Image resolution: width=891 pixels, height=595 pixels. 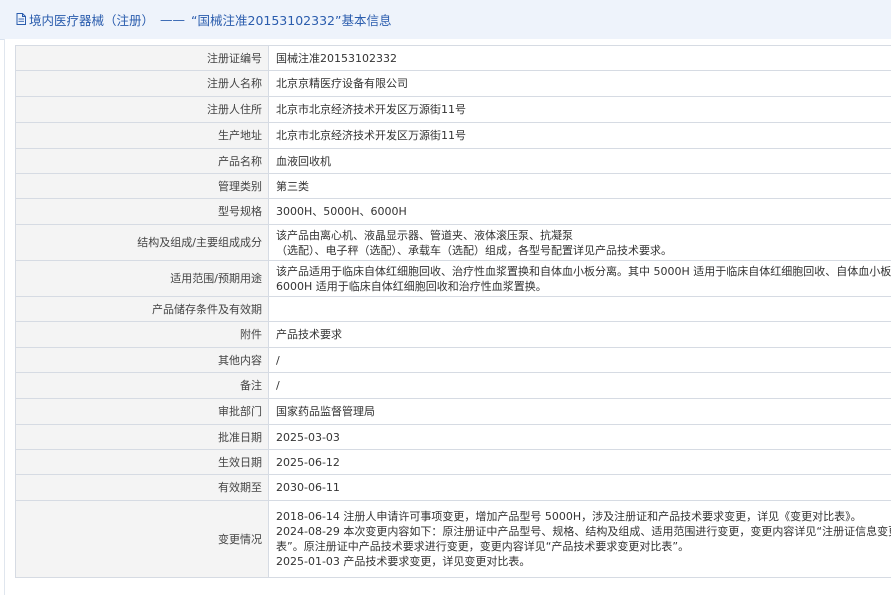 What do you see at coordinates (325, 411) in the screenshot?
I see `approval-department-line: 国家药品监督管理局` at bounding box center [325, 411].